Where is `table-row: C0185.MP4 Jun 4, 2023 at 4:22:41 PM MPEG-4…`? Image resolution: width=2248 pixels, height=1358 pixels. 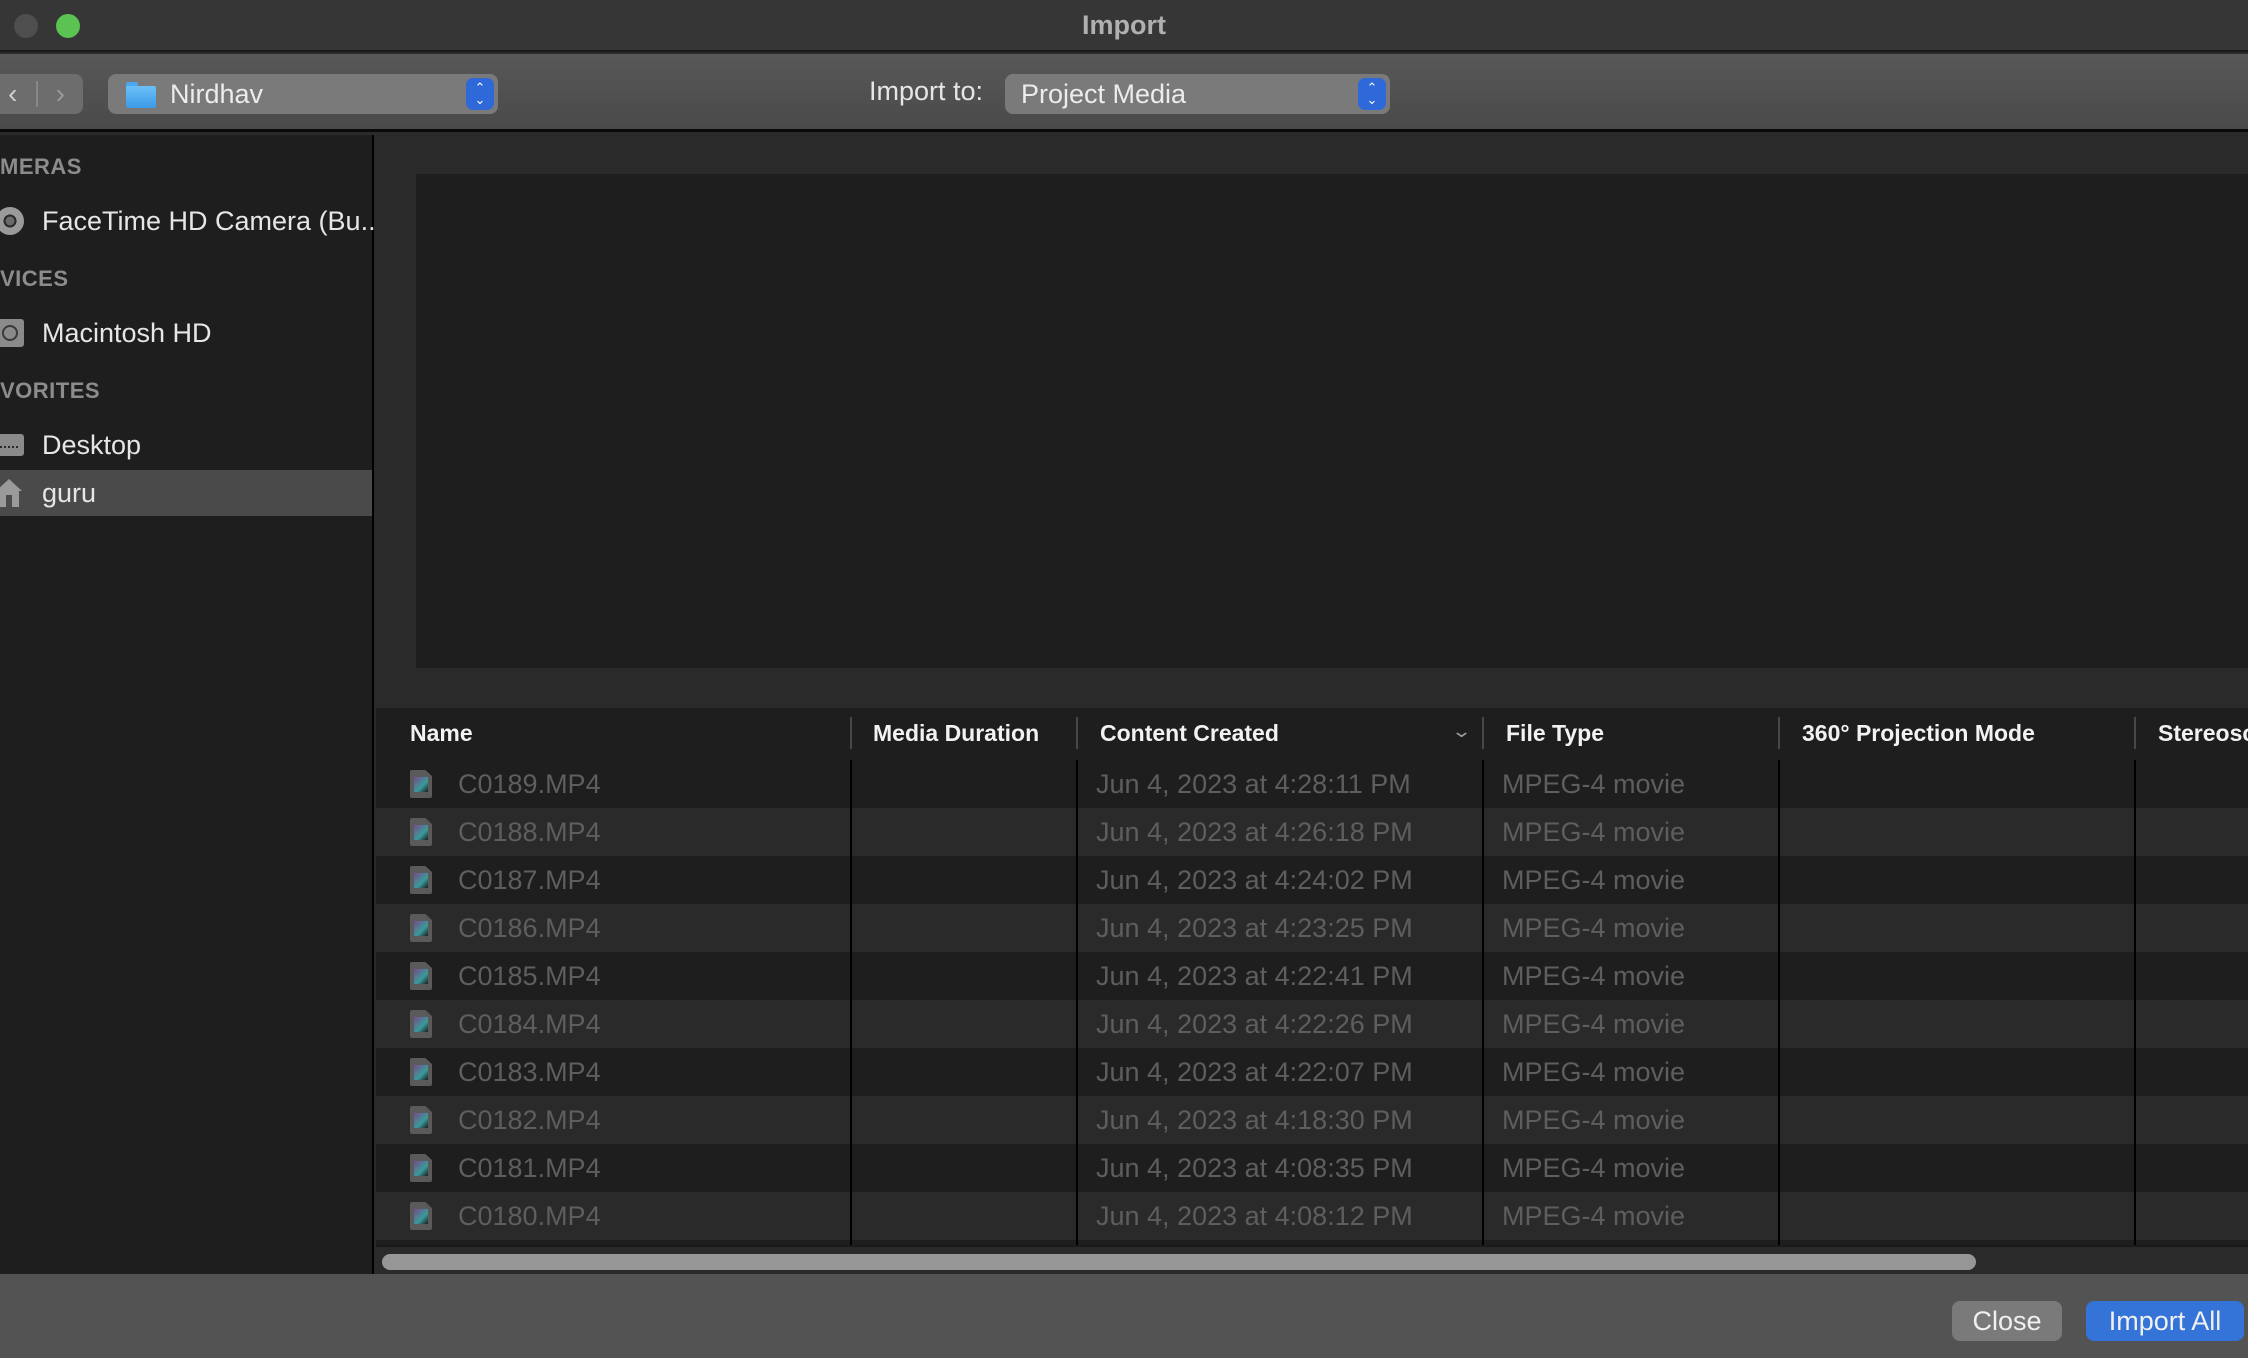
table-row: C0185.MP4 Jun 4, 2023 at 4:22:41 PM MPEG-4… is located at coordinates (1312, 976).